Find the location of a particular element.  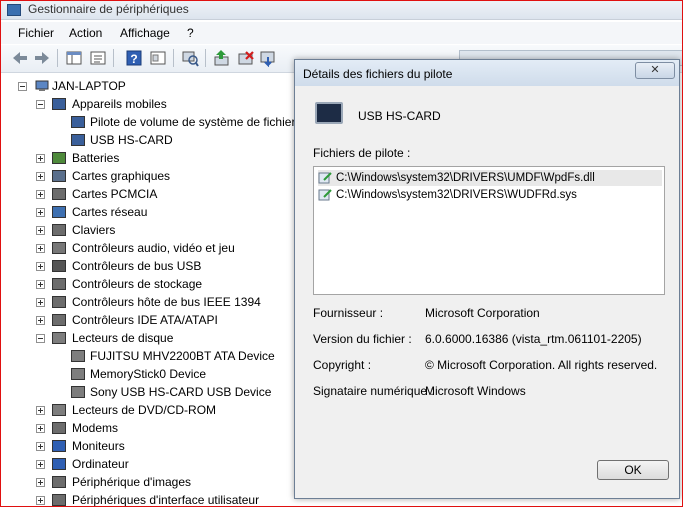

tree-category-item: Contrôleurs de bus USB is located at coordinates (151, 266).